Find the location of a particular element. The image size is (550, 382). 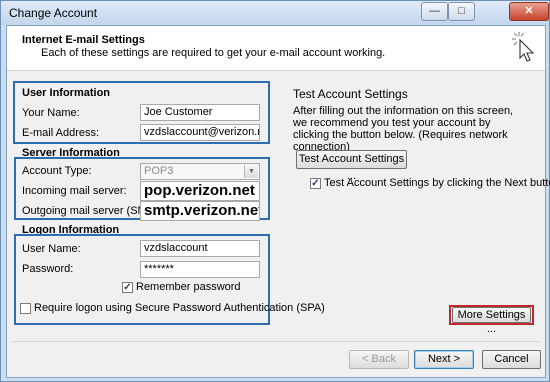

header-title: Internet E-mail Settings is located at coordinates (83, 40).